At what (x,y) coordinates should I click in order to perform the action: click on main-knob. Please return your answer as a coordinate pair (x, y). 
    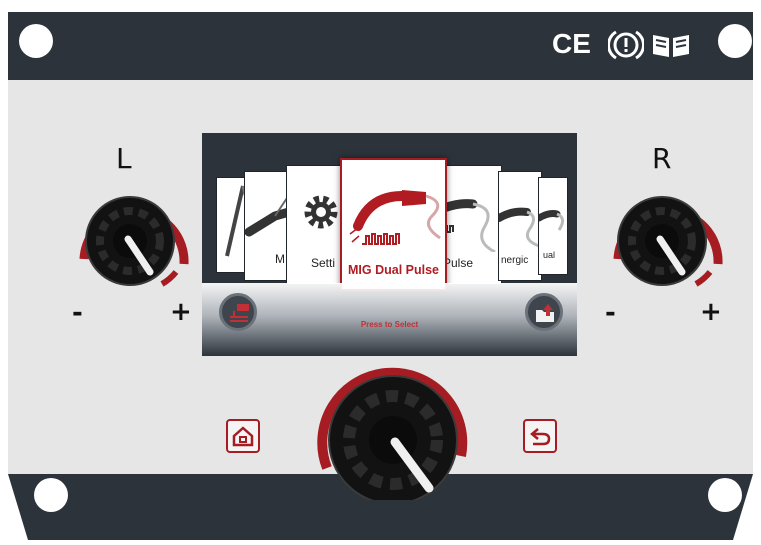
    Looking at the image, I should click on (393, 428).